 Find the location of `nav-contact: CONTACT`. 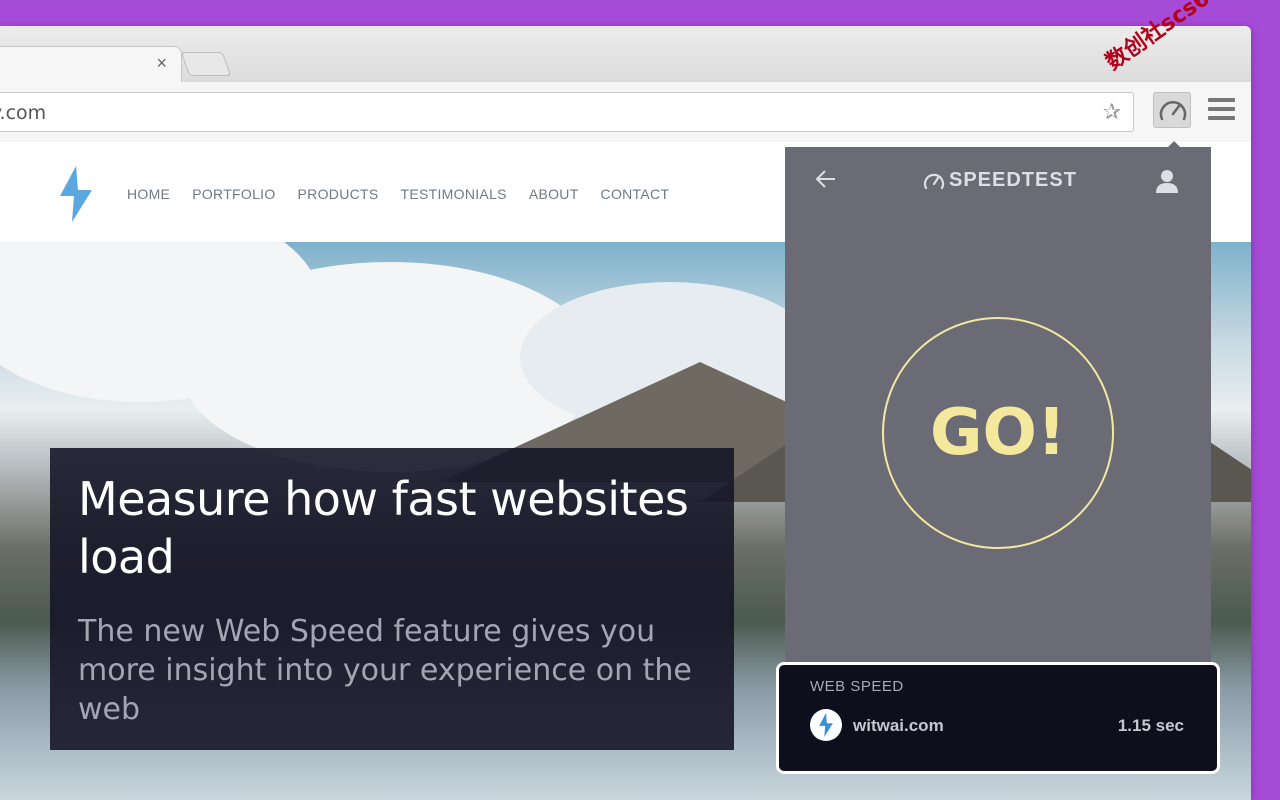

nav-contact: CONTACT is located at coordinates (635, 194).